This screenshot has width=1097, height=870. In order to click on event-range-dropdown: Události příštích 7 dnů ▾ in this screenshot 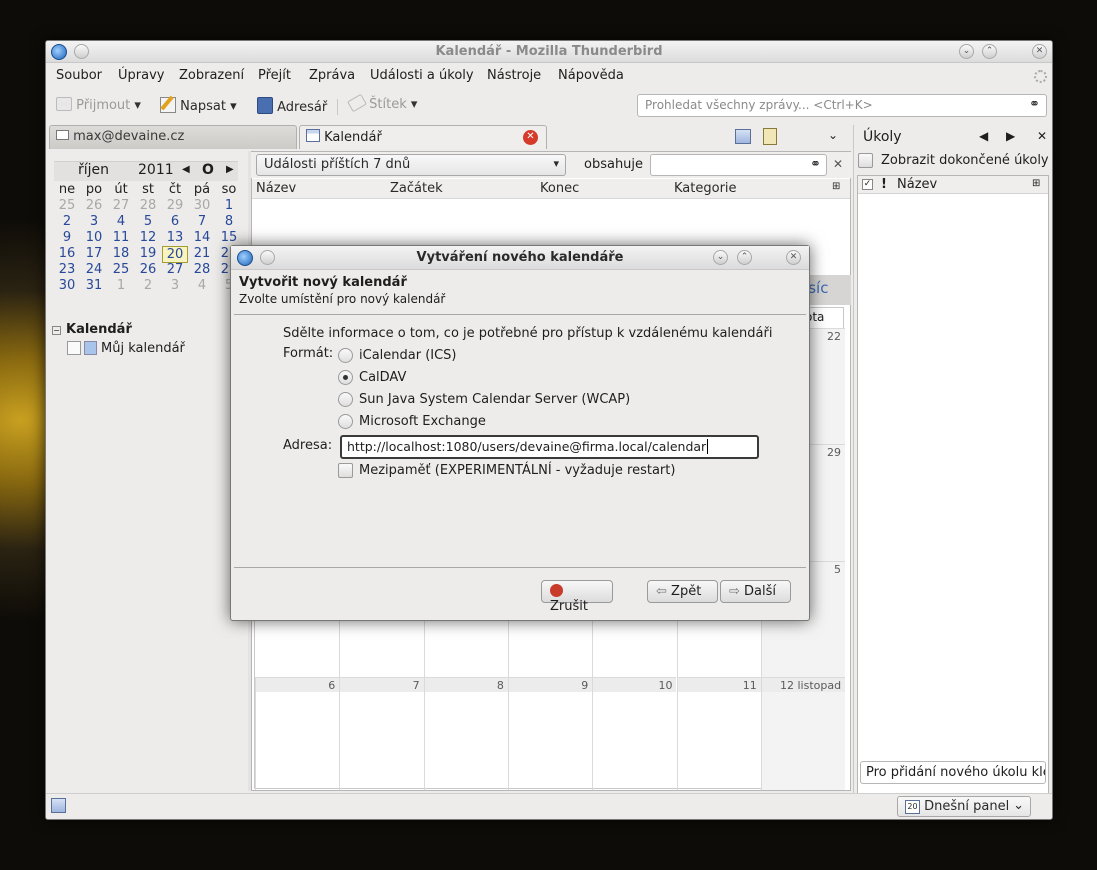, I will do `click(411, 165)`.